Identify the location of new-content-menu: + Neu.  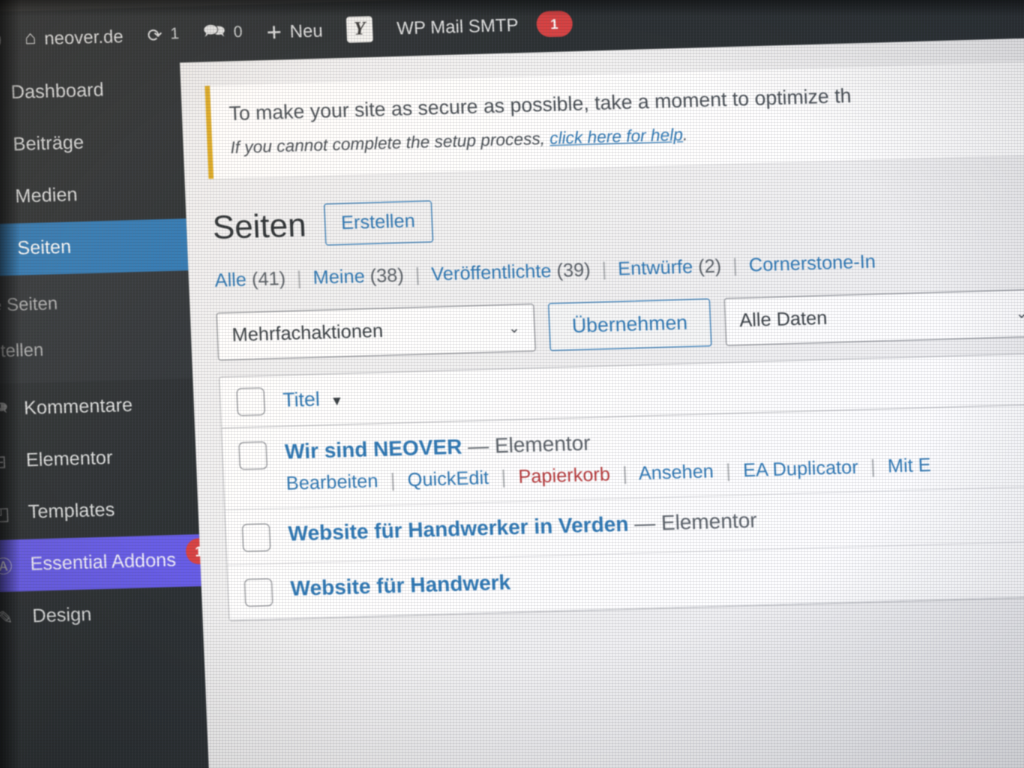
(294, 31).